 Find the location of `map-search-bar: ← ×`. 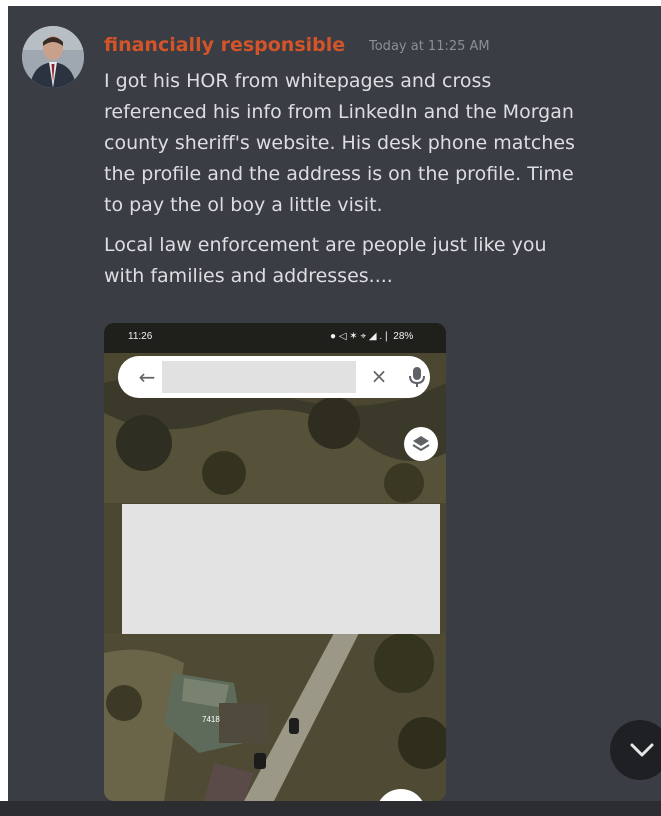

map-search-bar: ← × is located at coordinates (274, 377).